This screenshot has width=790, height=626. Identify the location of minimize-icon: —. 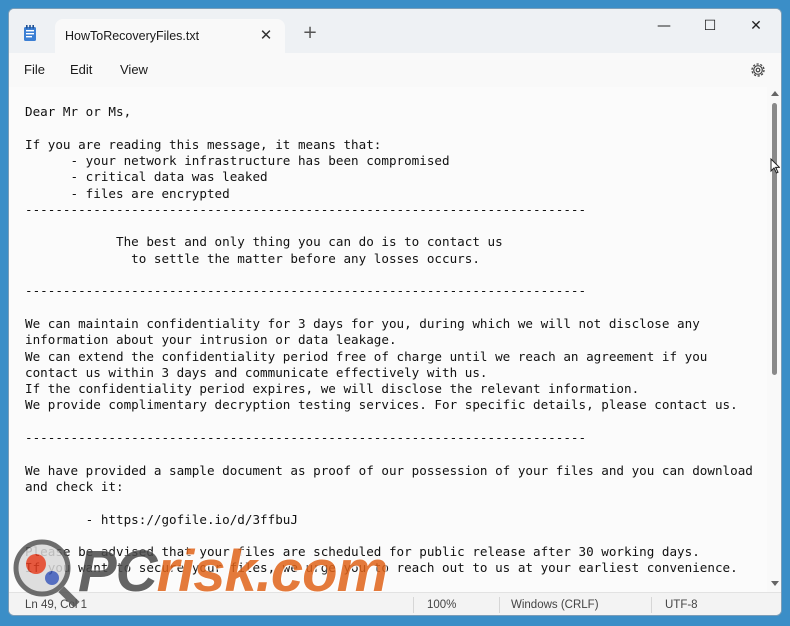
(664, 26).